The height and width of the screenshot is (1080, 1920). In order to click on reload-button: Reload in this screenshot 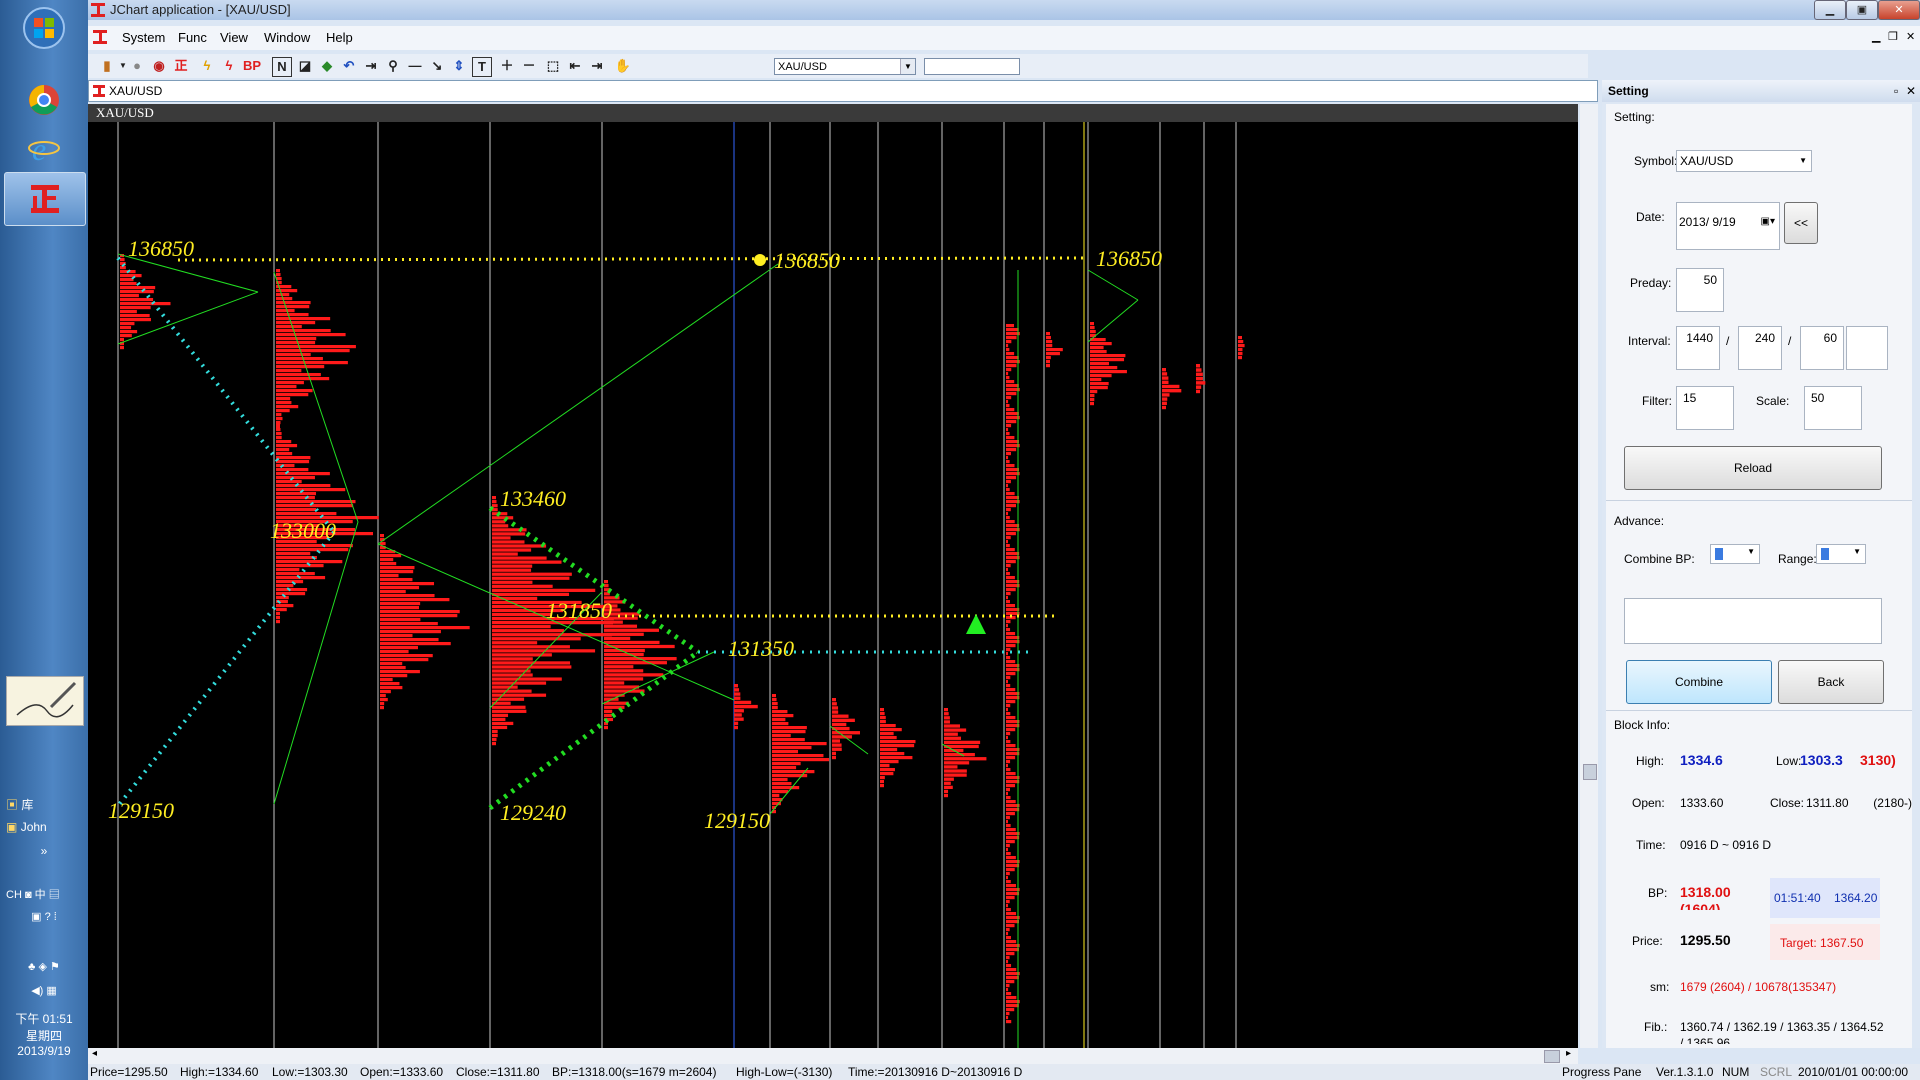, I will do `click(1753, 468)`.